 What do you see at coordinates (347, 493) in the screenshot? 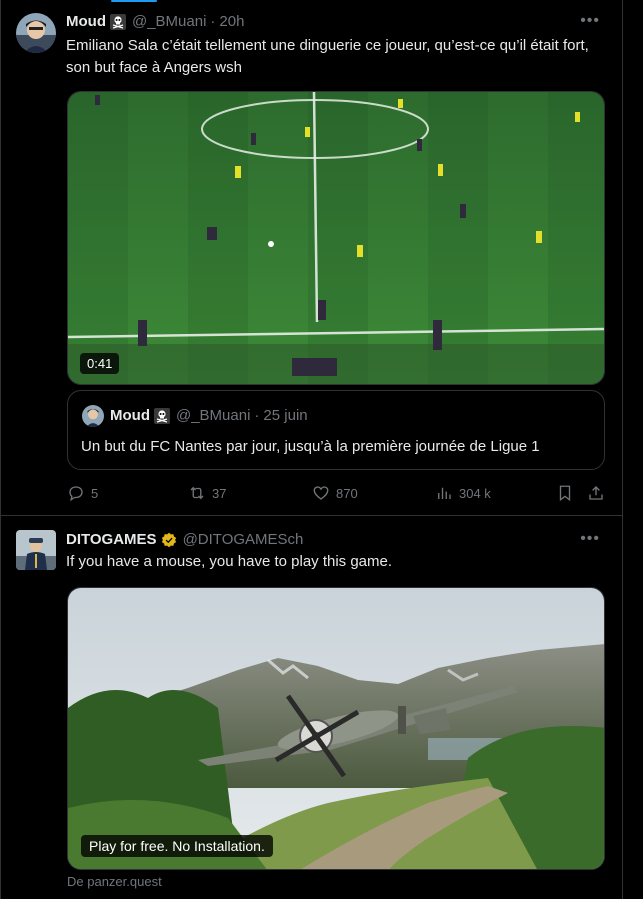
I see `like-count: 870` at bounding box center [347, 493].